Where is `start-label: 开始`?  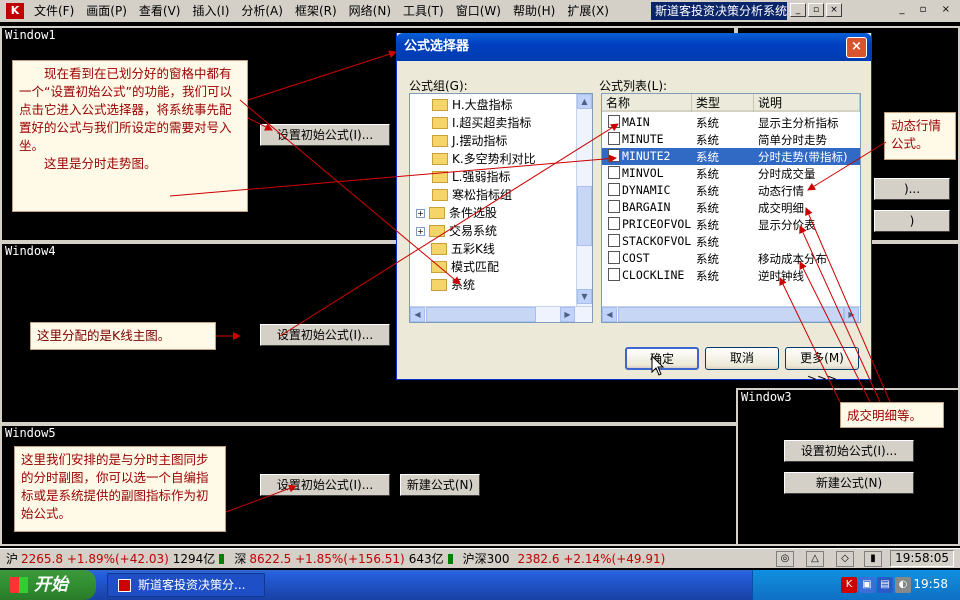 start-label: 开始 is located at coordinates (51, 585).